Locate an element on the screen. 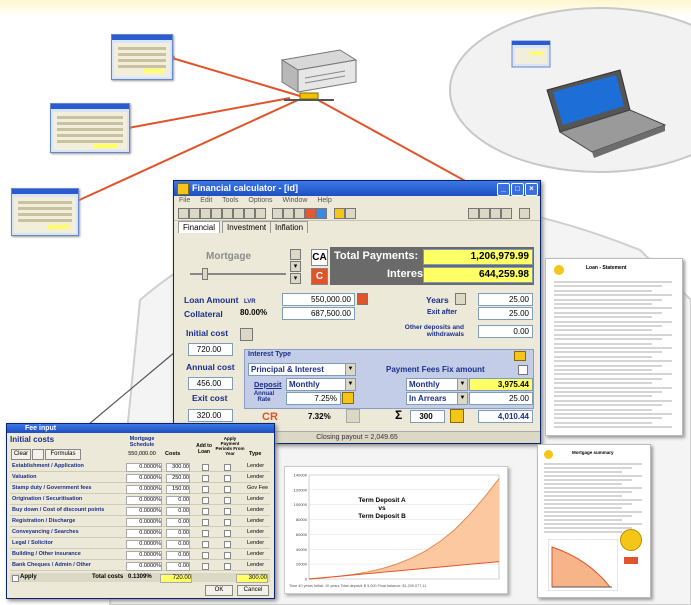  spin-up-icon: ▾ is located at coordinates (295, 266).